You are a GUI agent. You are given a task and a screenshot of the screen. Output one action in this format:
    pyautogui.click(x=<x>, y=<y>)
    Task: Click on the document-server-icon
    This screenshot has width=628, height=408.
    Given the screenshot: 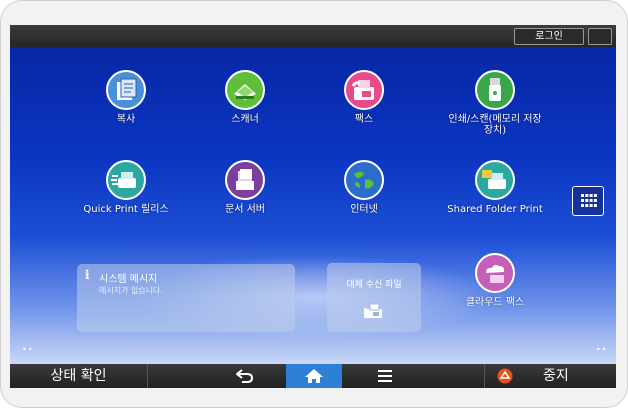 What is the action you would take?
    pyautogui.click(x=245, y=180)
    